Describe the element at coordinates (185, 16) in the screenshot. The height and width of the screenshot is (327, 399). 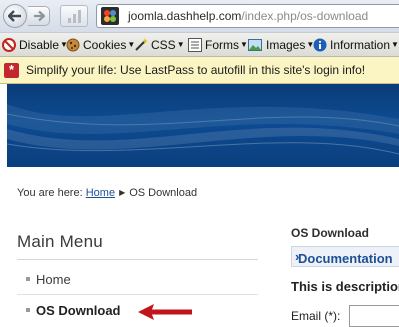
I see `url-host: joomla.dashhelp.com` at that location.